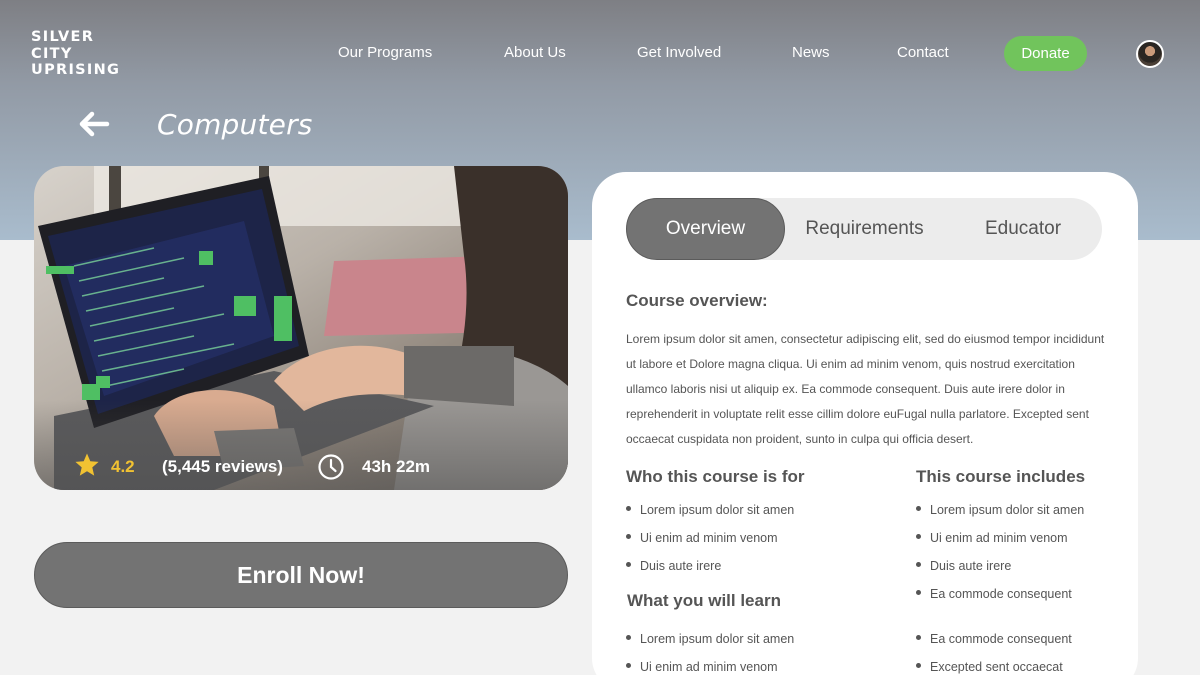 The width and height of the screenshot is (1200, 675). What do you see at coordinates (52, 53) in the screenshot?
I see `logo-line: CITY` at bounding box center [52, 53].